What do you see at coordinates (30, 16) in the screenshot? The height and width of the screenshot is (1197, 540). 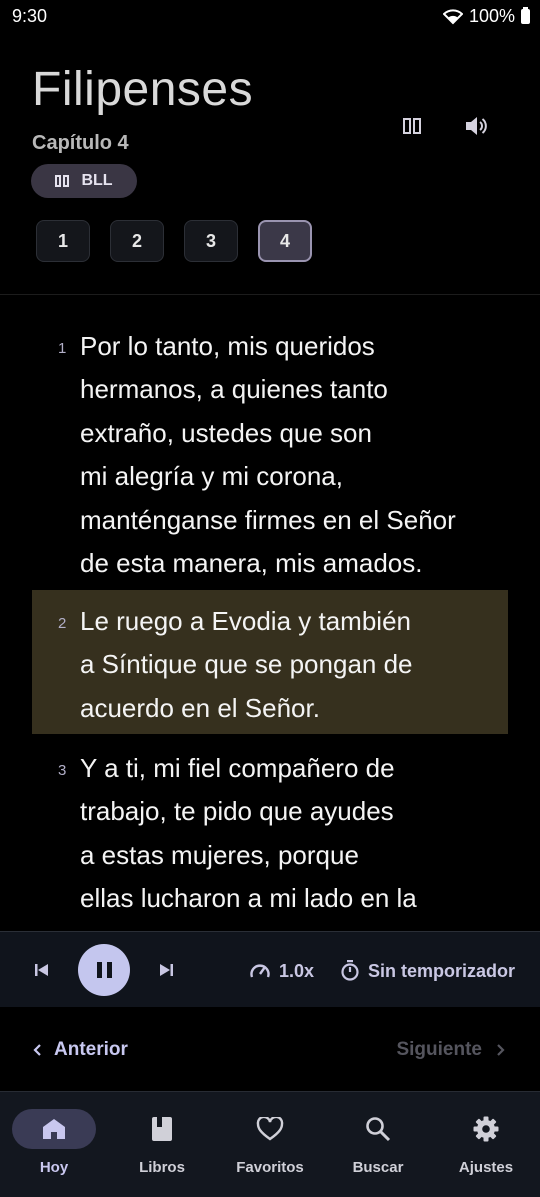 I see `status-time: 9:30` at bounding box center [30, 16].